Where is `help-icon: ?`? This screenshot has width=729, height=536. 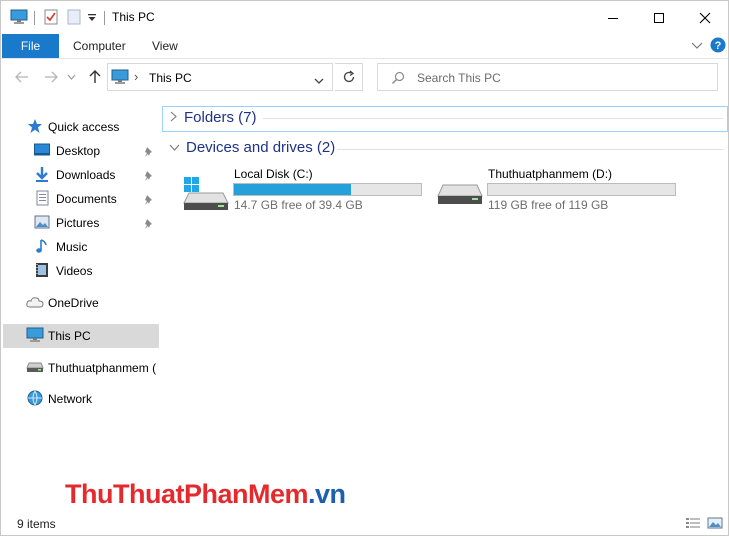 help-icon: ? is located at coordinates (718, 46).